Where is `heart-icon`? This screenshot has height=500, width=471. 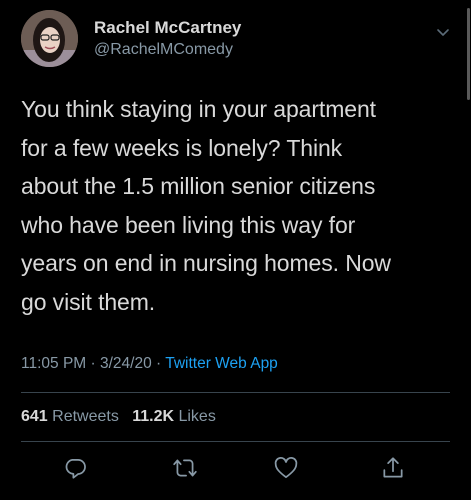 heart-icon is located at coordinates (286, 468).